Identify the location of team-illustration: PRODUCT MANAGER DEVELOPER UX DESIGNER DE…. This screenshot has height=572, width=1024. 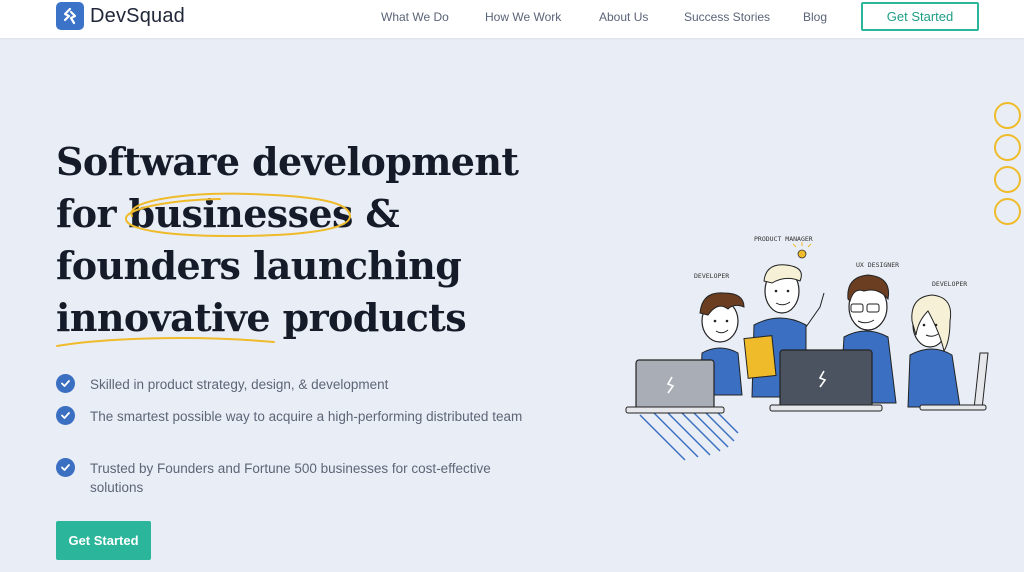
(807, 348).